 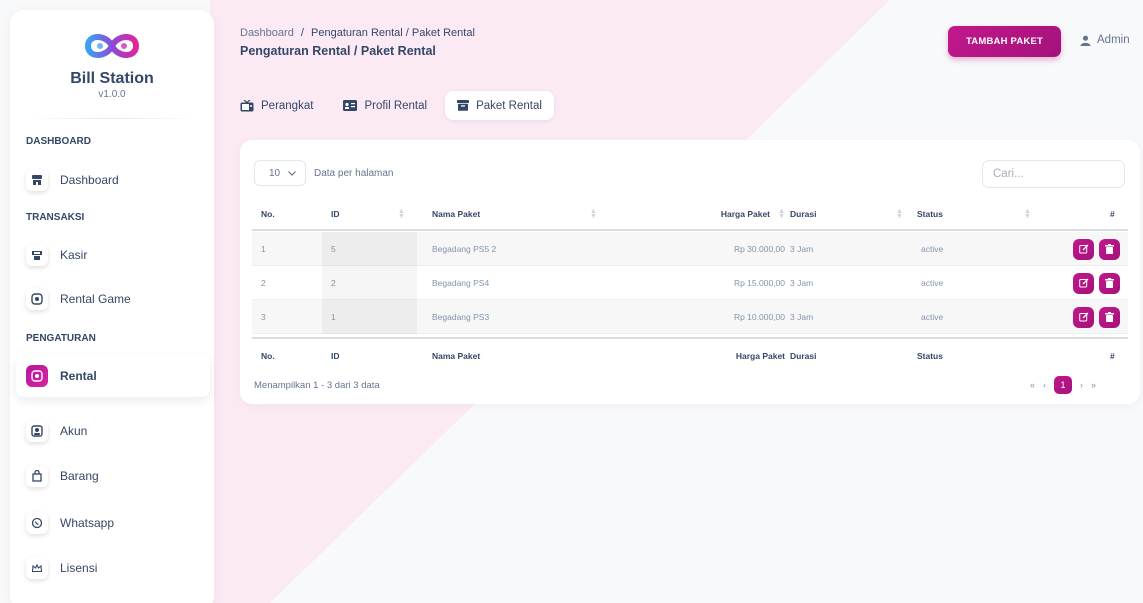 What do you see at coordinates (456, 356) in the screenshot?
I see `col-footer-nama: Nama Paket` at bounding box center [456, 356].